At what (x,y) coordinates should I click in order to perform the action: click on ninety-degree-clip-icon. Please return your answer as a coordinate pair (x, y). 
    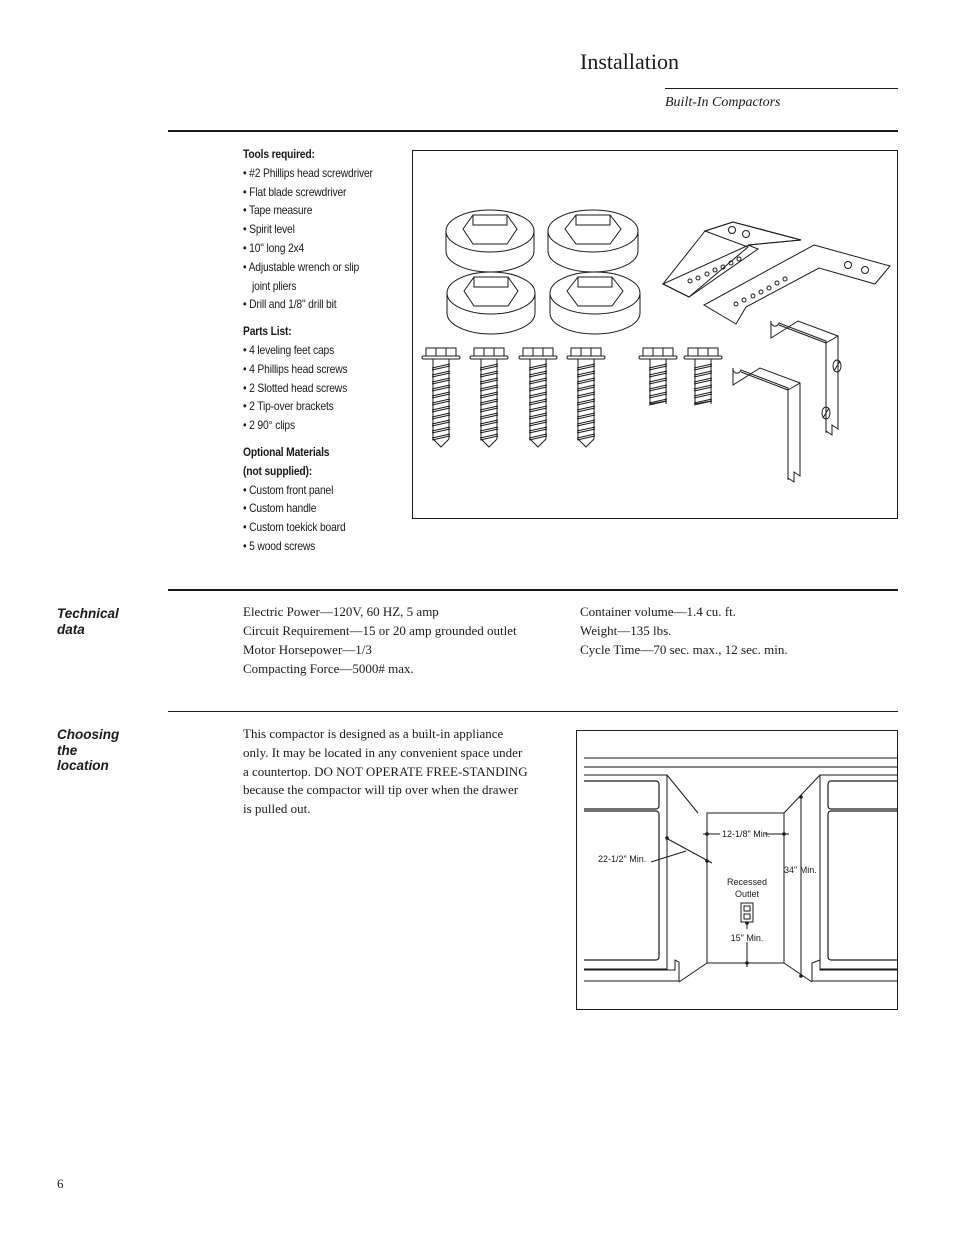
    Looking at the image, I should click on (766, 425).